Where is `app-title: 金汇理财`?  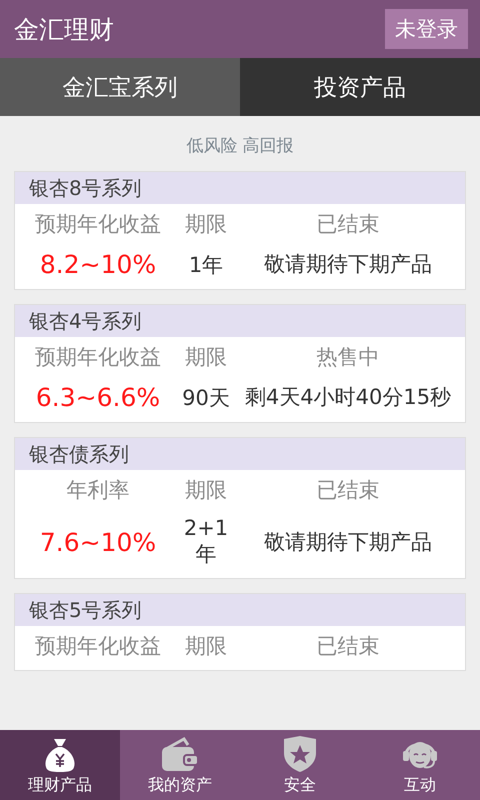 app-title: 金汇理财 is located at coordinates (64, 30).